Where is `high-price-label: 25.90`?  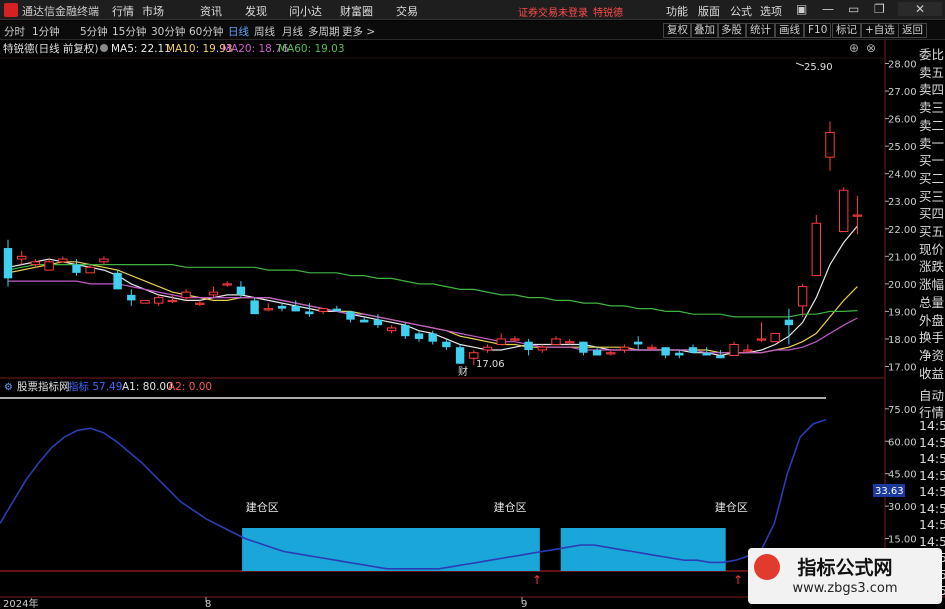
high-price-label: 25.90 is located at coordinates (818, 67).